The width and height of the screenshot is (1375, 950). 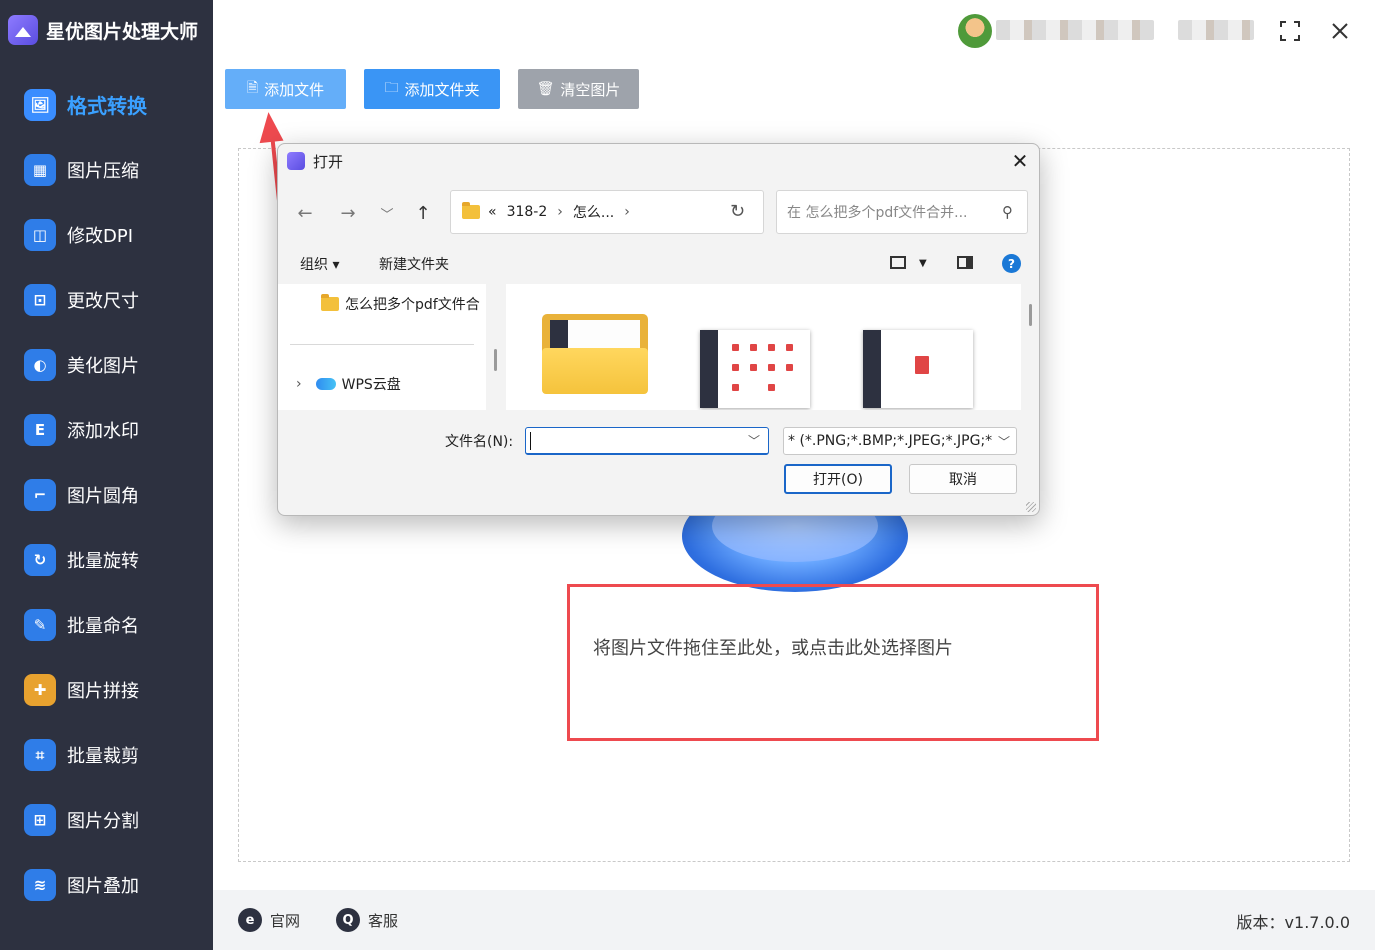 What do you see at coordinates (495, 360) in the screenshot?
I see `tree-scrollbar` at bounding box center [495, 360].